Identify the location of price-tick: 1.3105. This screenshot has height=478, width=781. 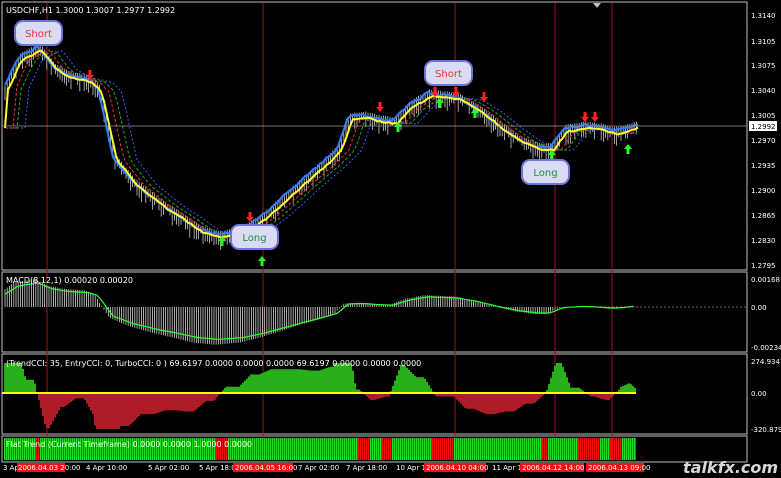
(763, 42).